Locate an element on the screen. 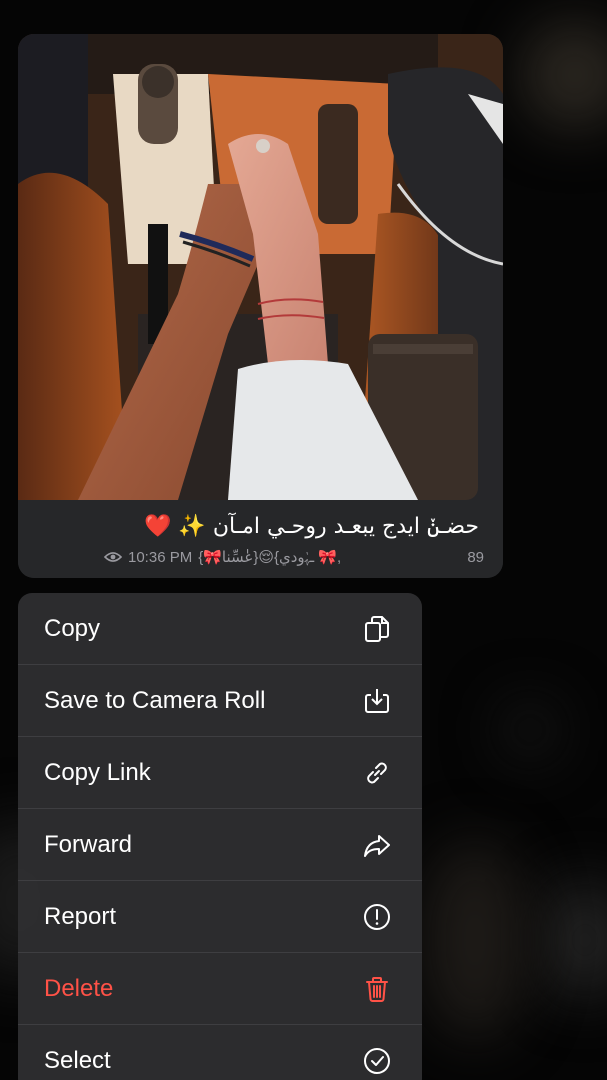 This screenshot has width=607, height=1080. menu-item-save-to-camera-roll: Save to Camera Roll is located at coordinates (220, 701).